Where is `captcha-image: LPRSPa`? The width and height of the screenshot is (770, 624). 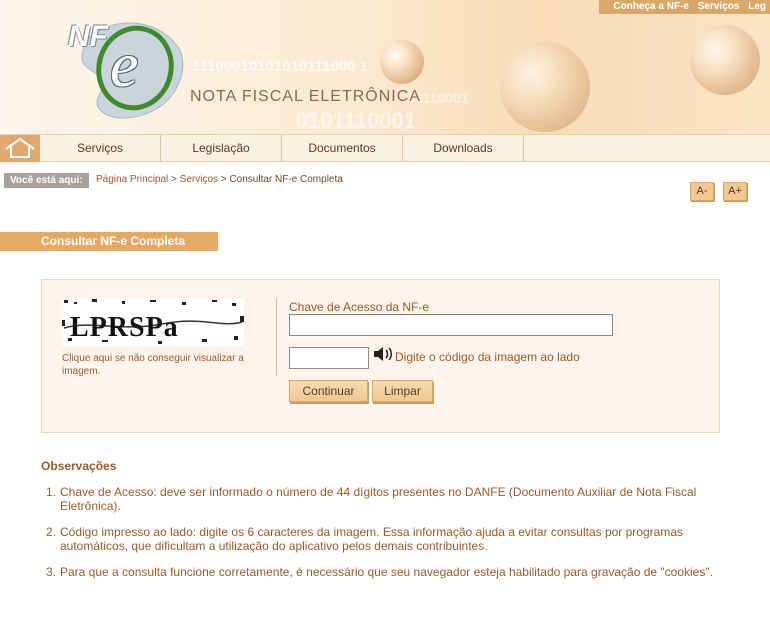 captcha-image: LPRSPa is located at coordinates (153, 322).